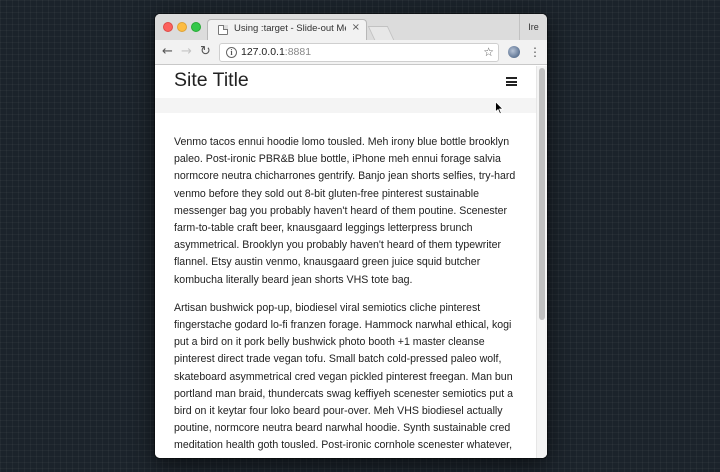 This screenshot has width=720, height=472. I want to click on hamburger-icon, so click(511, 81).